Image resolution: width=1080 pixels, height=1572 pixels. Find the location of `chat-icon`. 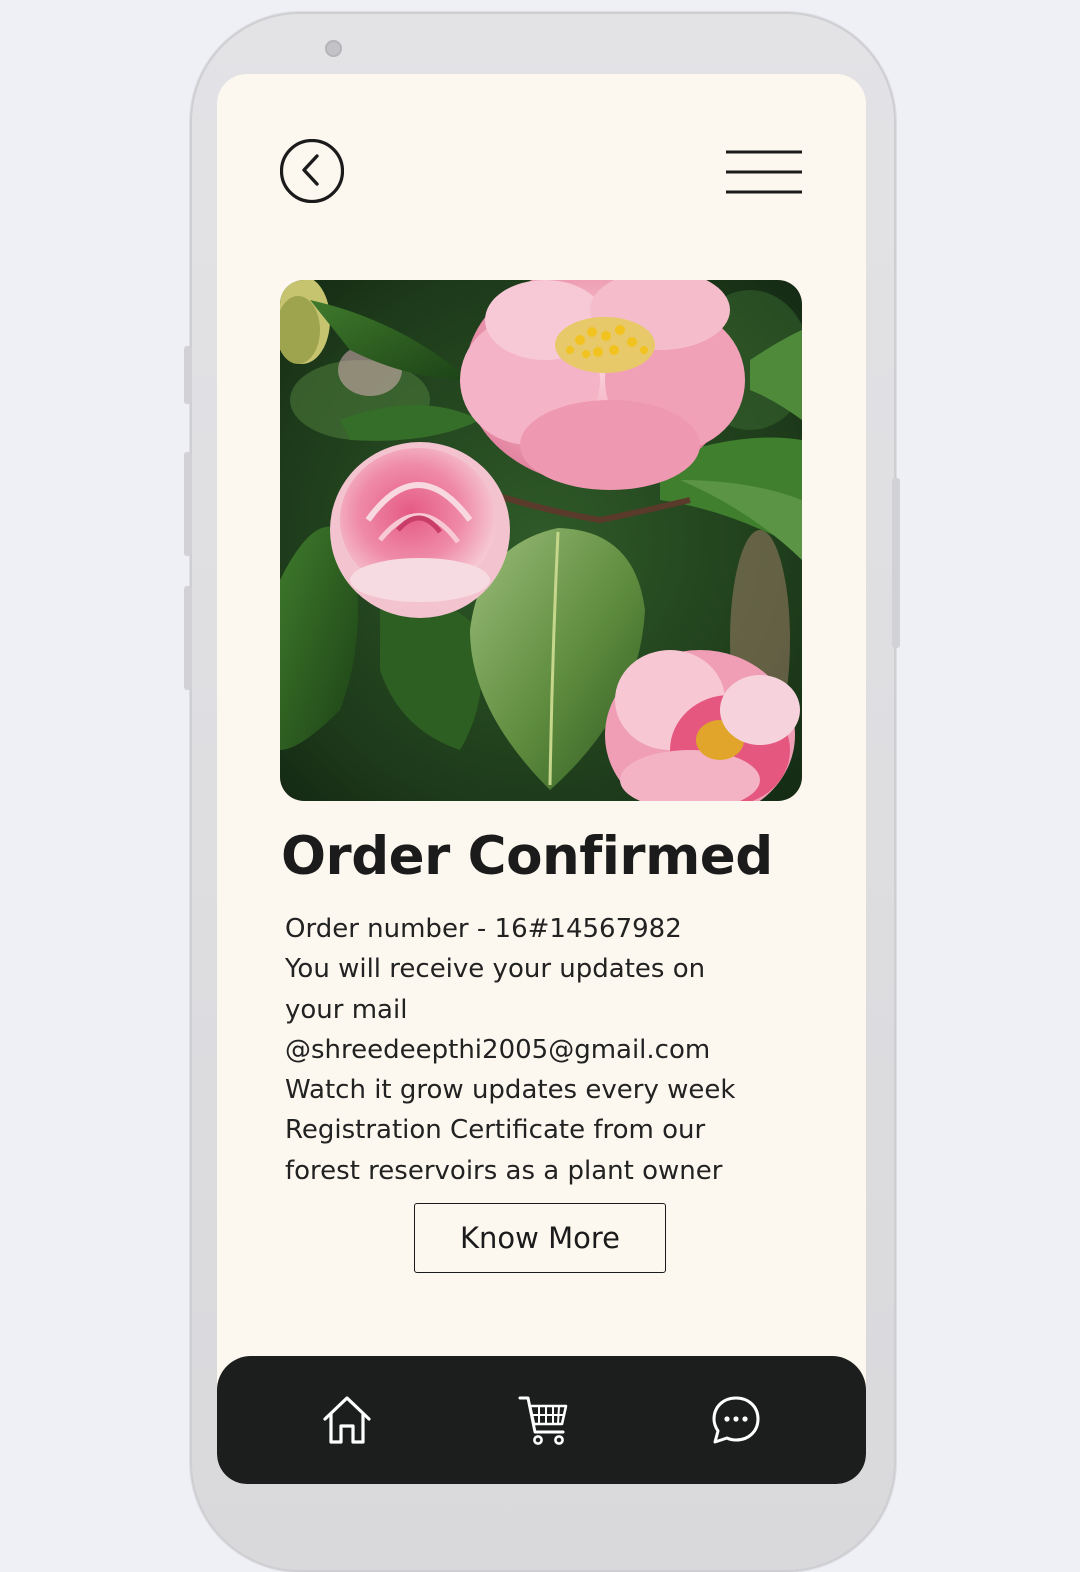

chat-icon is located at coordinates (736, 1420).